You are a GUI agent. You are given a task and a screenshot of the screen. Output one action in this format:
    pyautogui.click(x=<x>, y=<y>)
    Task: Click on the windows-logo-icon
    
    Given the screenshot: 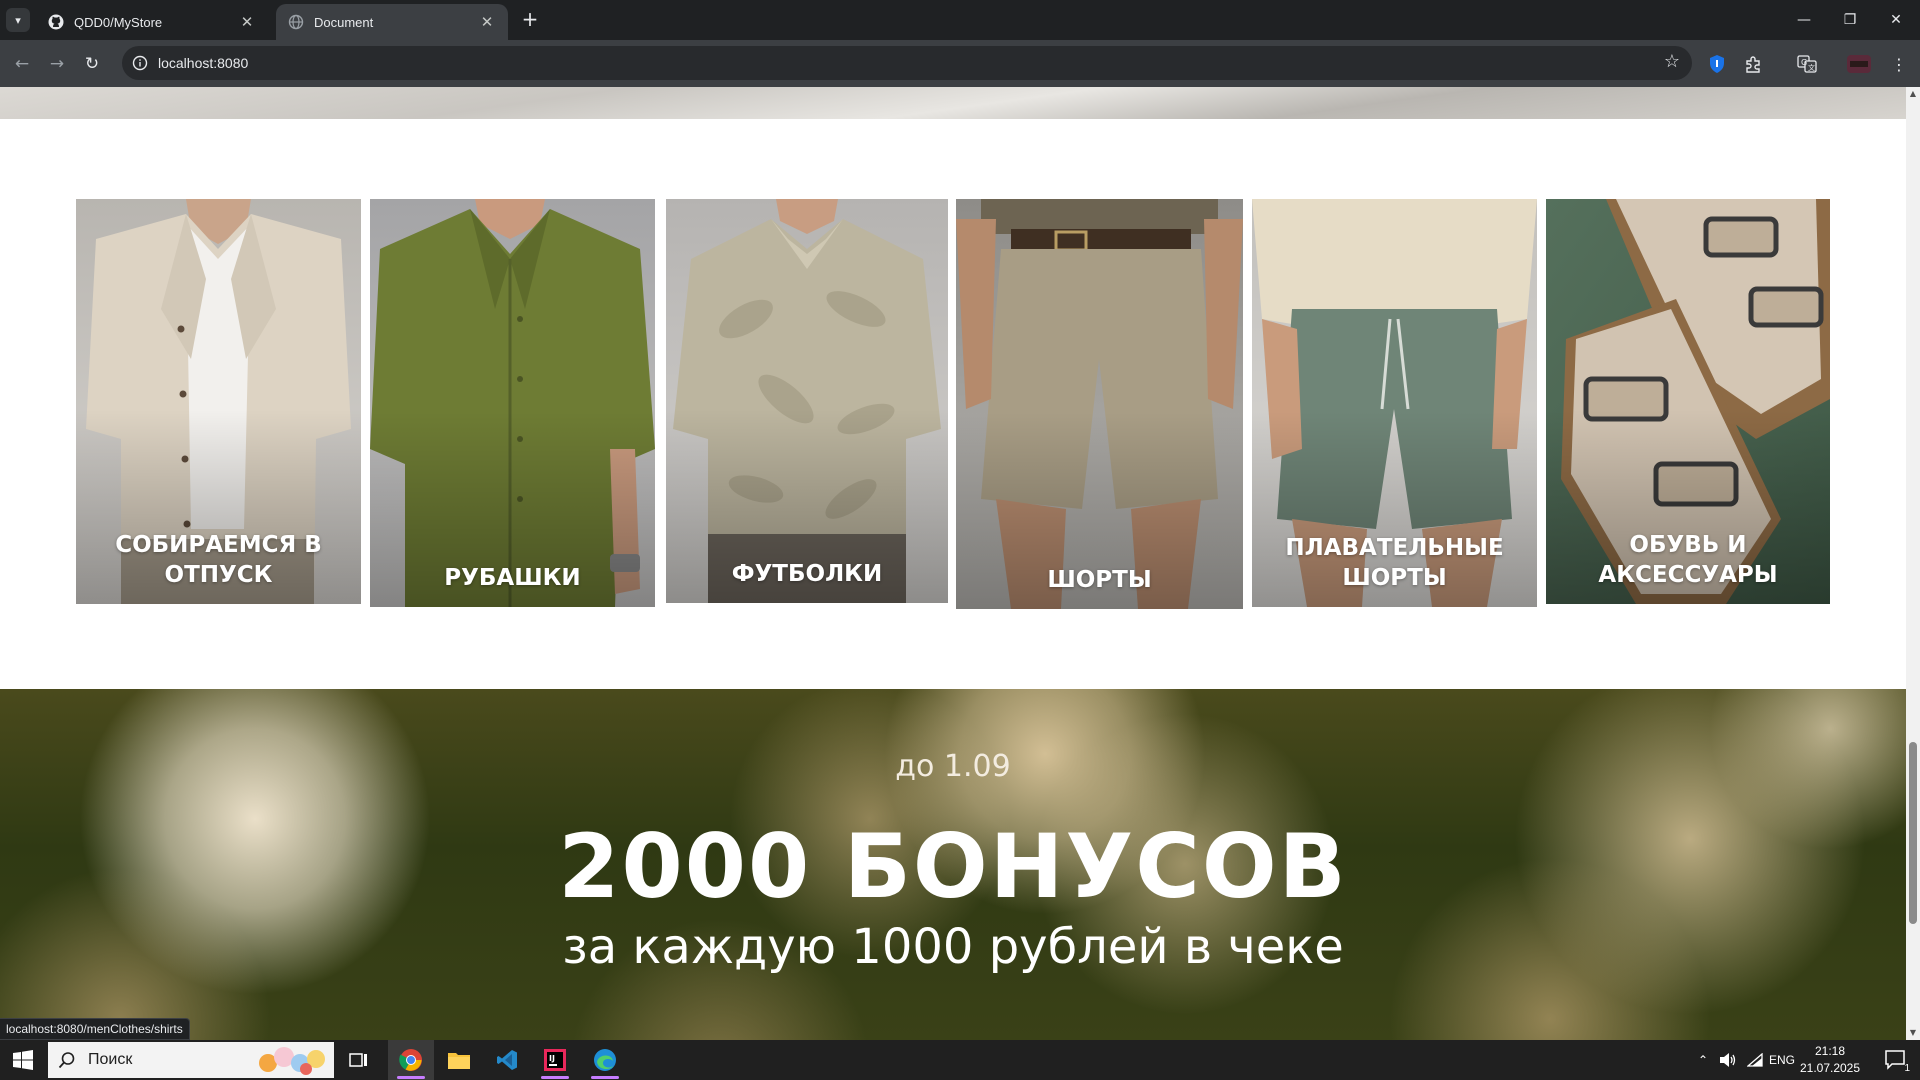 What is the action you would take?
    pyautogui.click(x=23, y=1060)
    